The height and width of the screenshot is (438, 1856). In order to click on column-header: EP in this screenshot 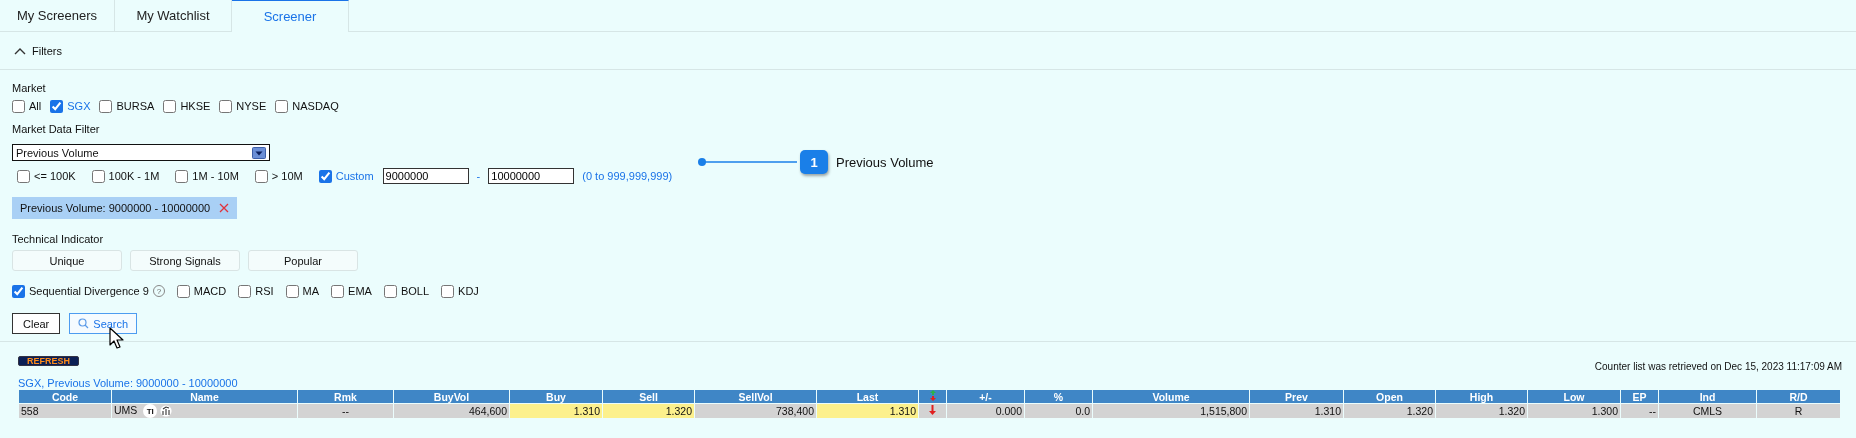, I will do `click(1639, 396)`.